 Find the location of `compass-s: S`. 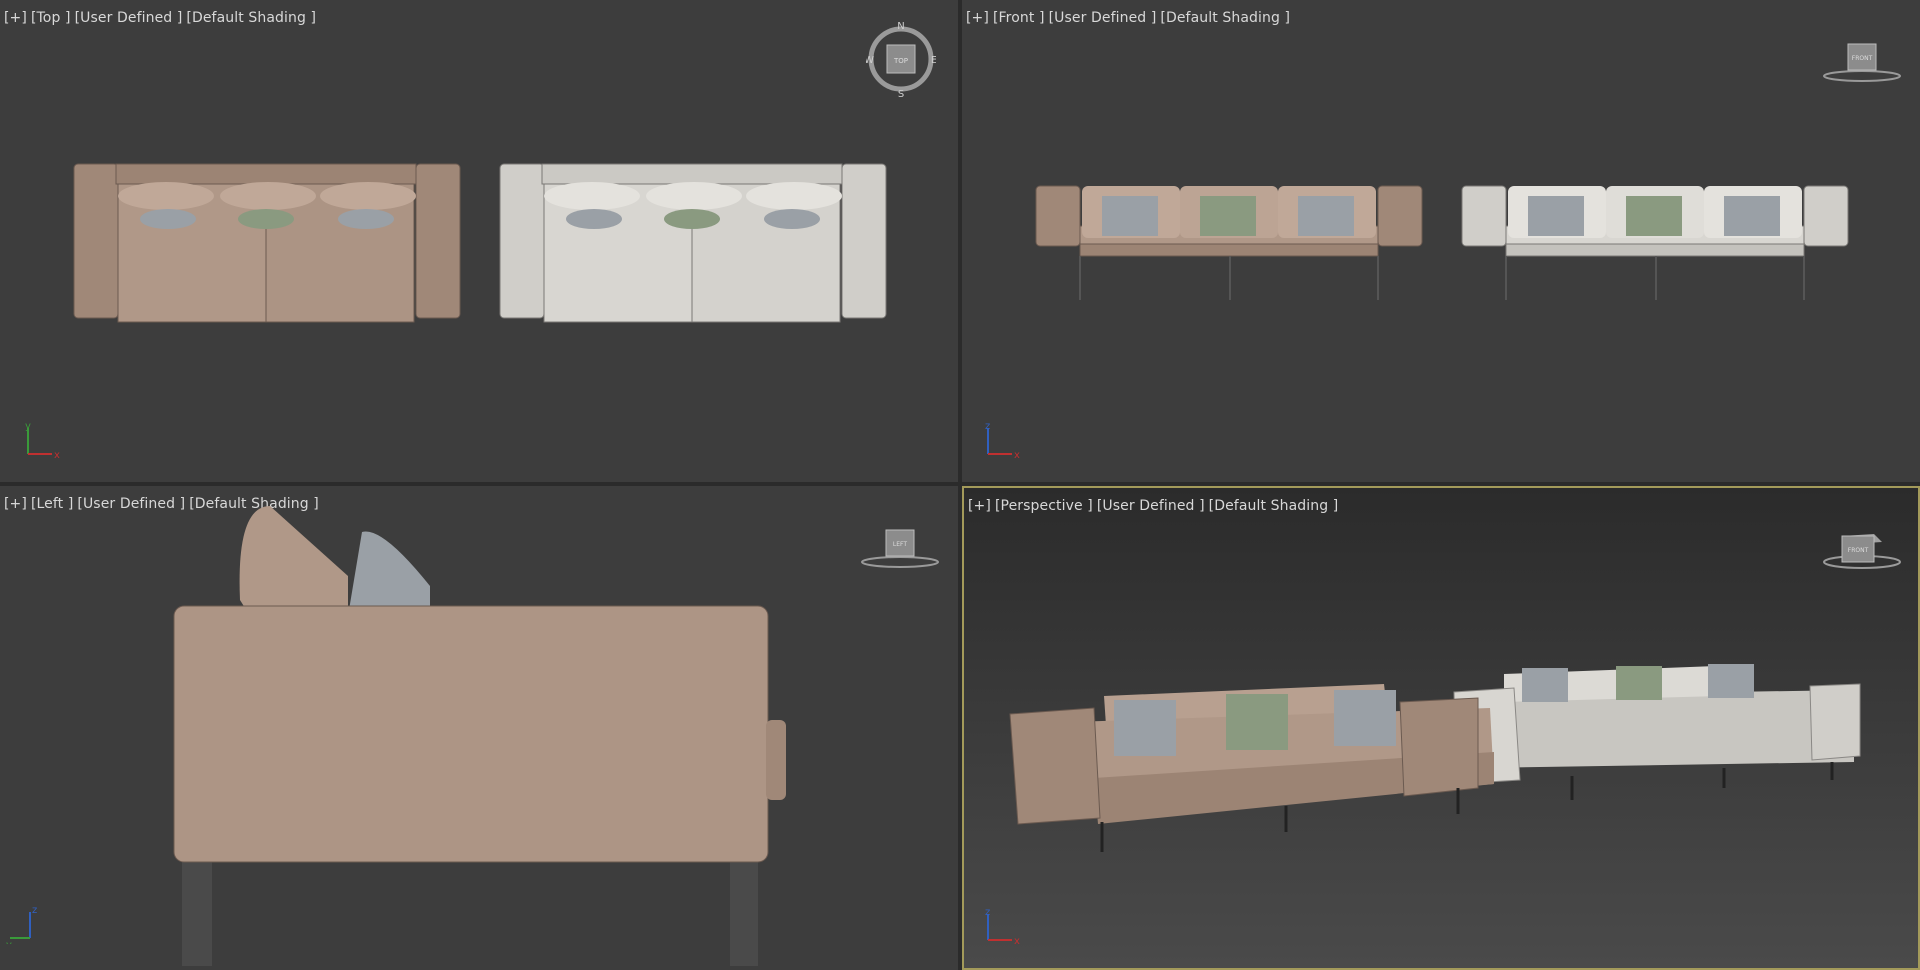

compass-s: S is located at coordinates (901, 93).